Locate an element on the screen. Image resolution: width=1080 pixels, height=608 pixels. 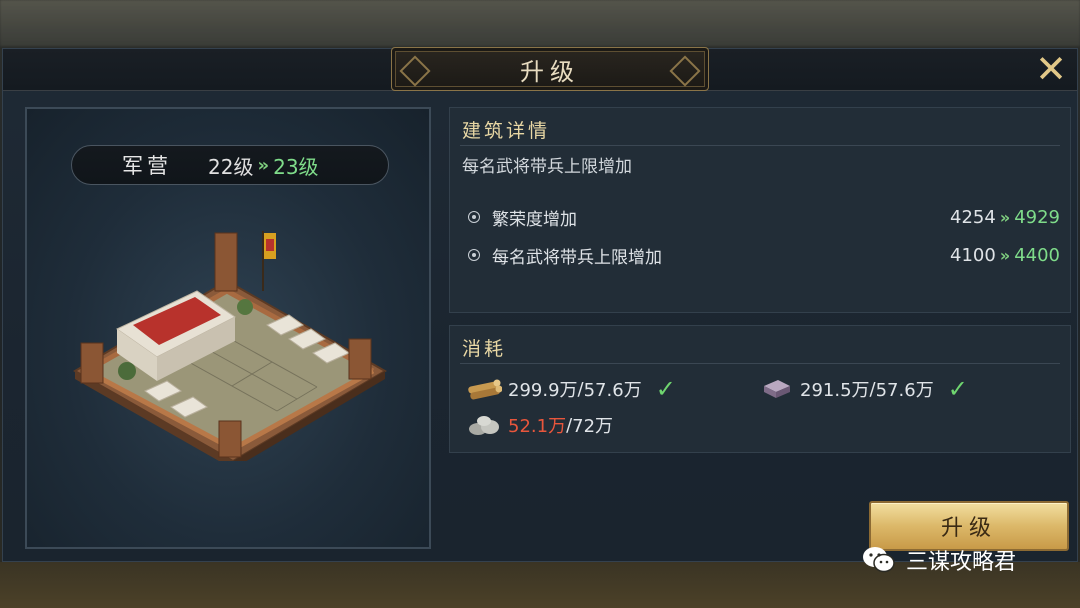
stat-label: 每名武将带兵上限增加 is located at coordinates (577, 257).